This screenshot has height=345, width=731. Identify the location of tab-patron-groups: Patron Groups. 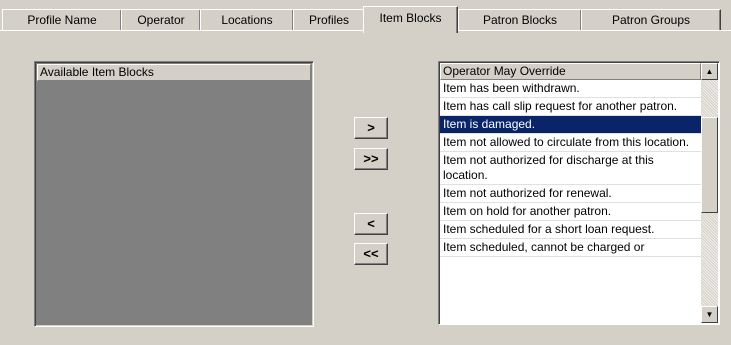
(651, 19).